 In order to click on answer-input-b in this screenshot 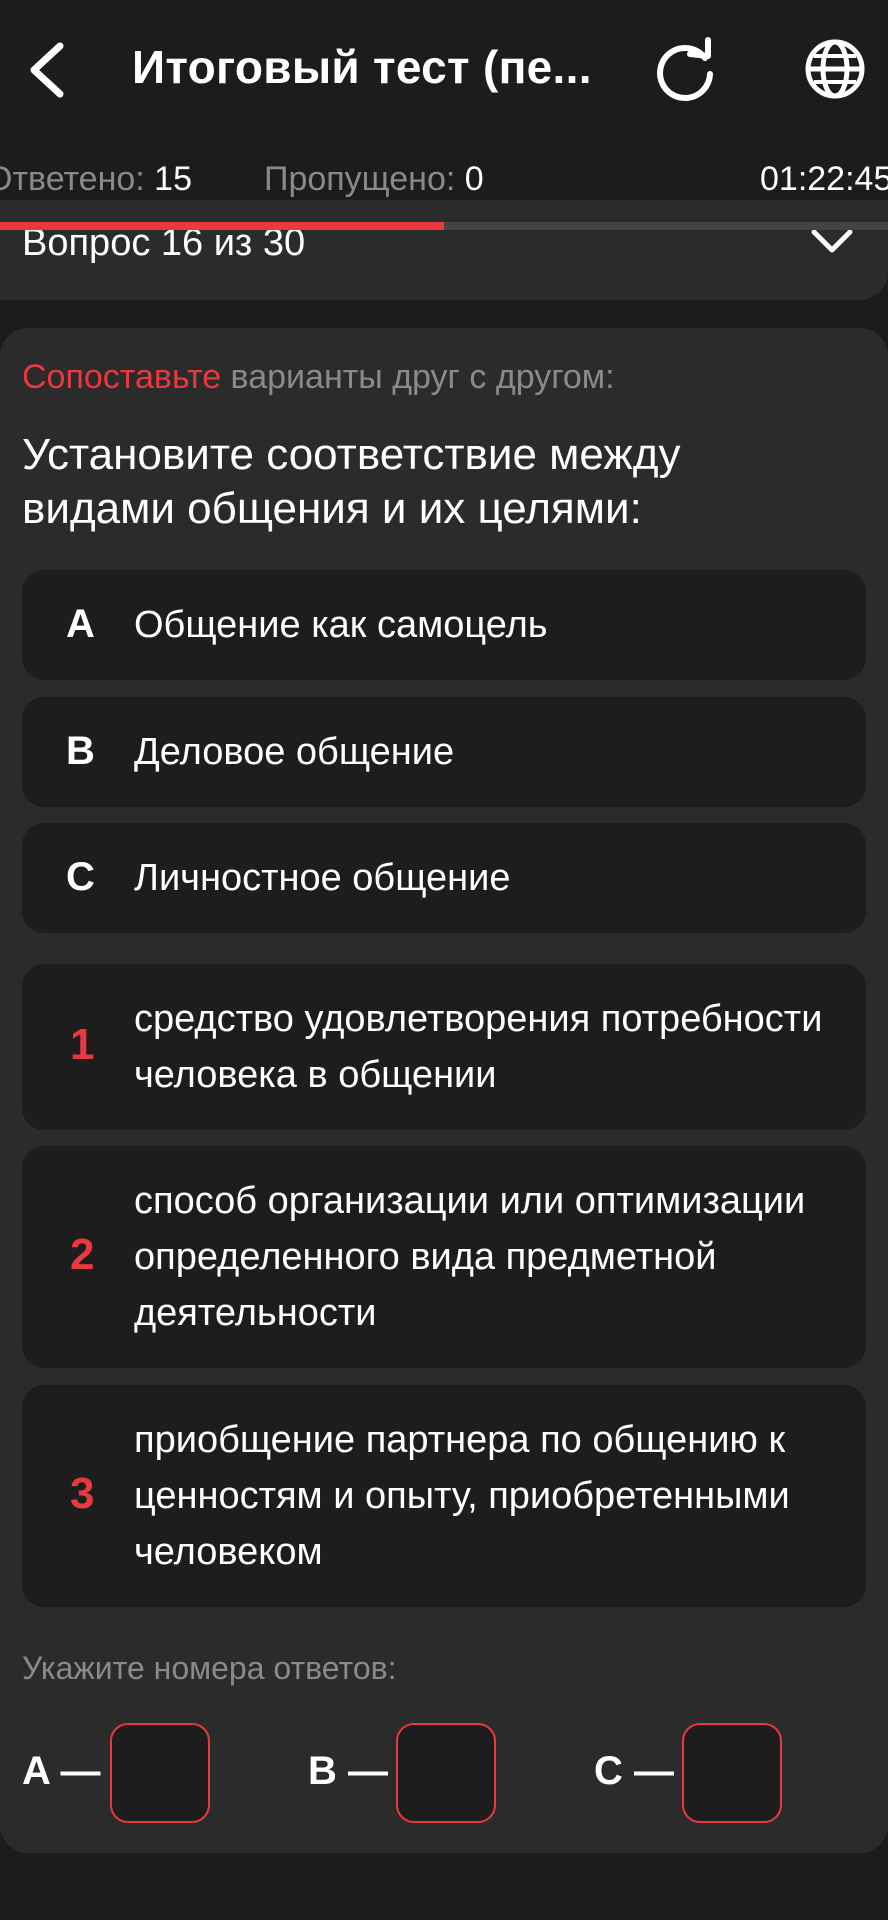, I will do `click(446, 1773)`.